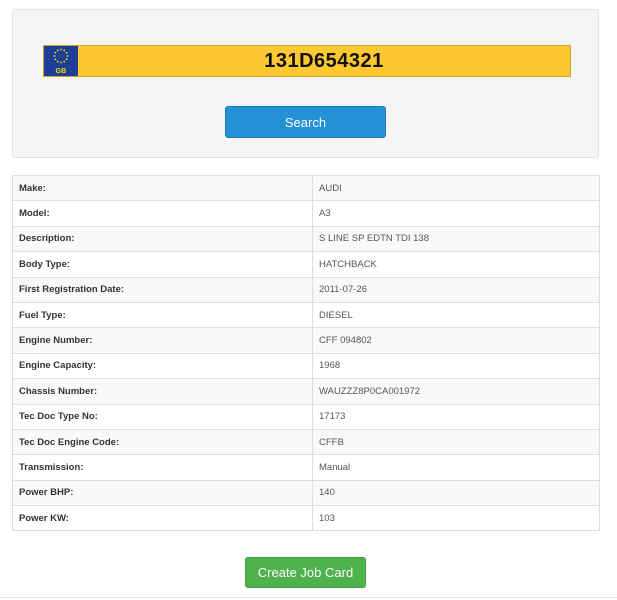 This screenshot has width=617, height=600. I want to click on table-row: Body Type: HATCHBACK, so click(306, 264).